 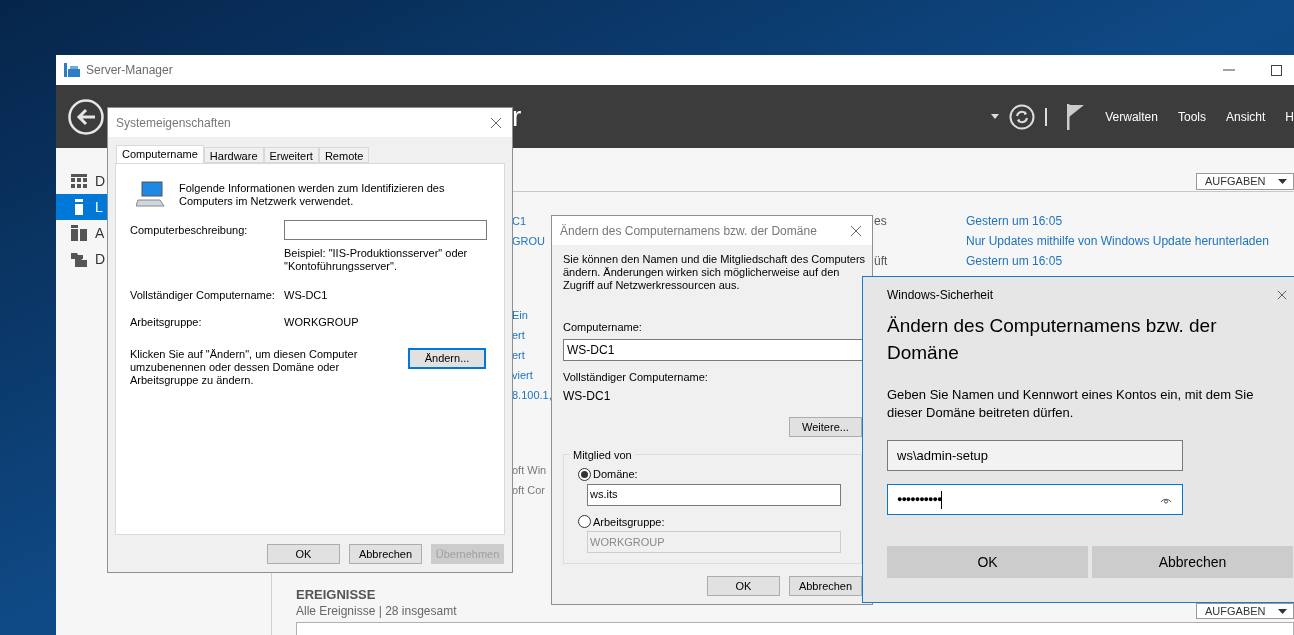 What do you see at coordinates (940, 295) in the screenshot?
I see `dialog-title: Windows-Sicherheit` at bounding box center [940, 295].